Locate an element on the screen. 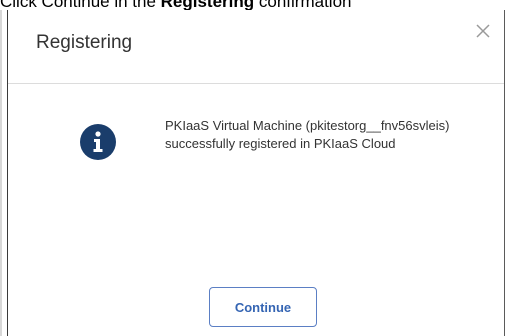  info-icon is located at coordinates (98, 142).